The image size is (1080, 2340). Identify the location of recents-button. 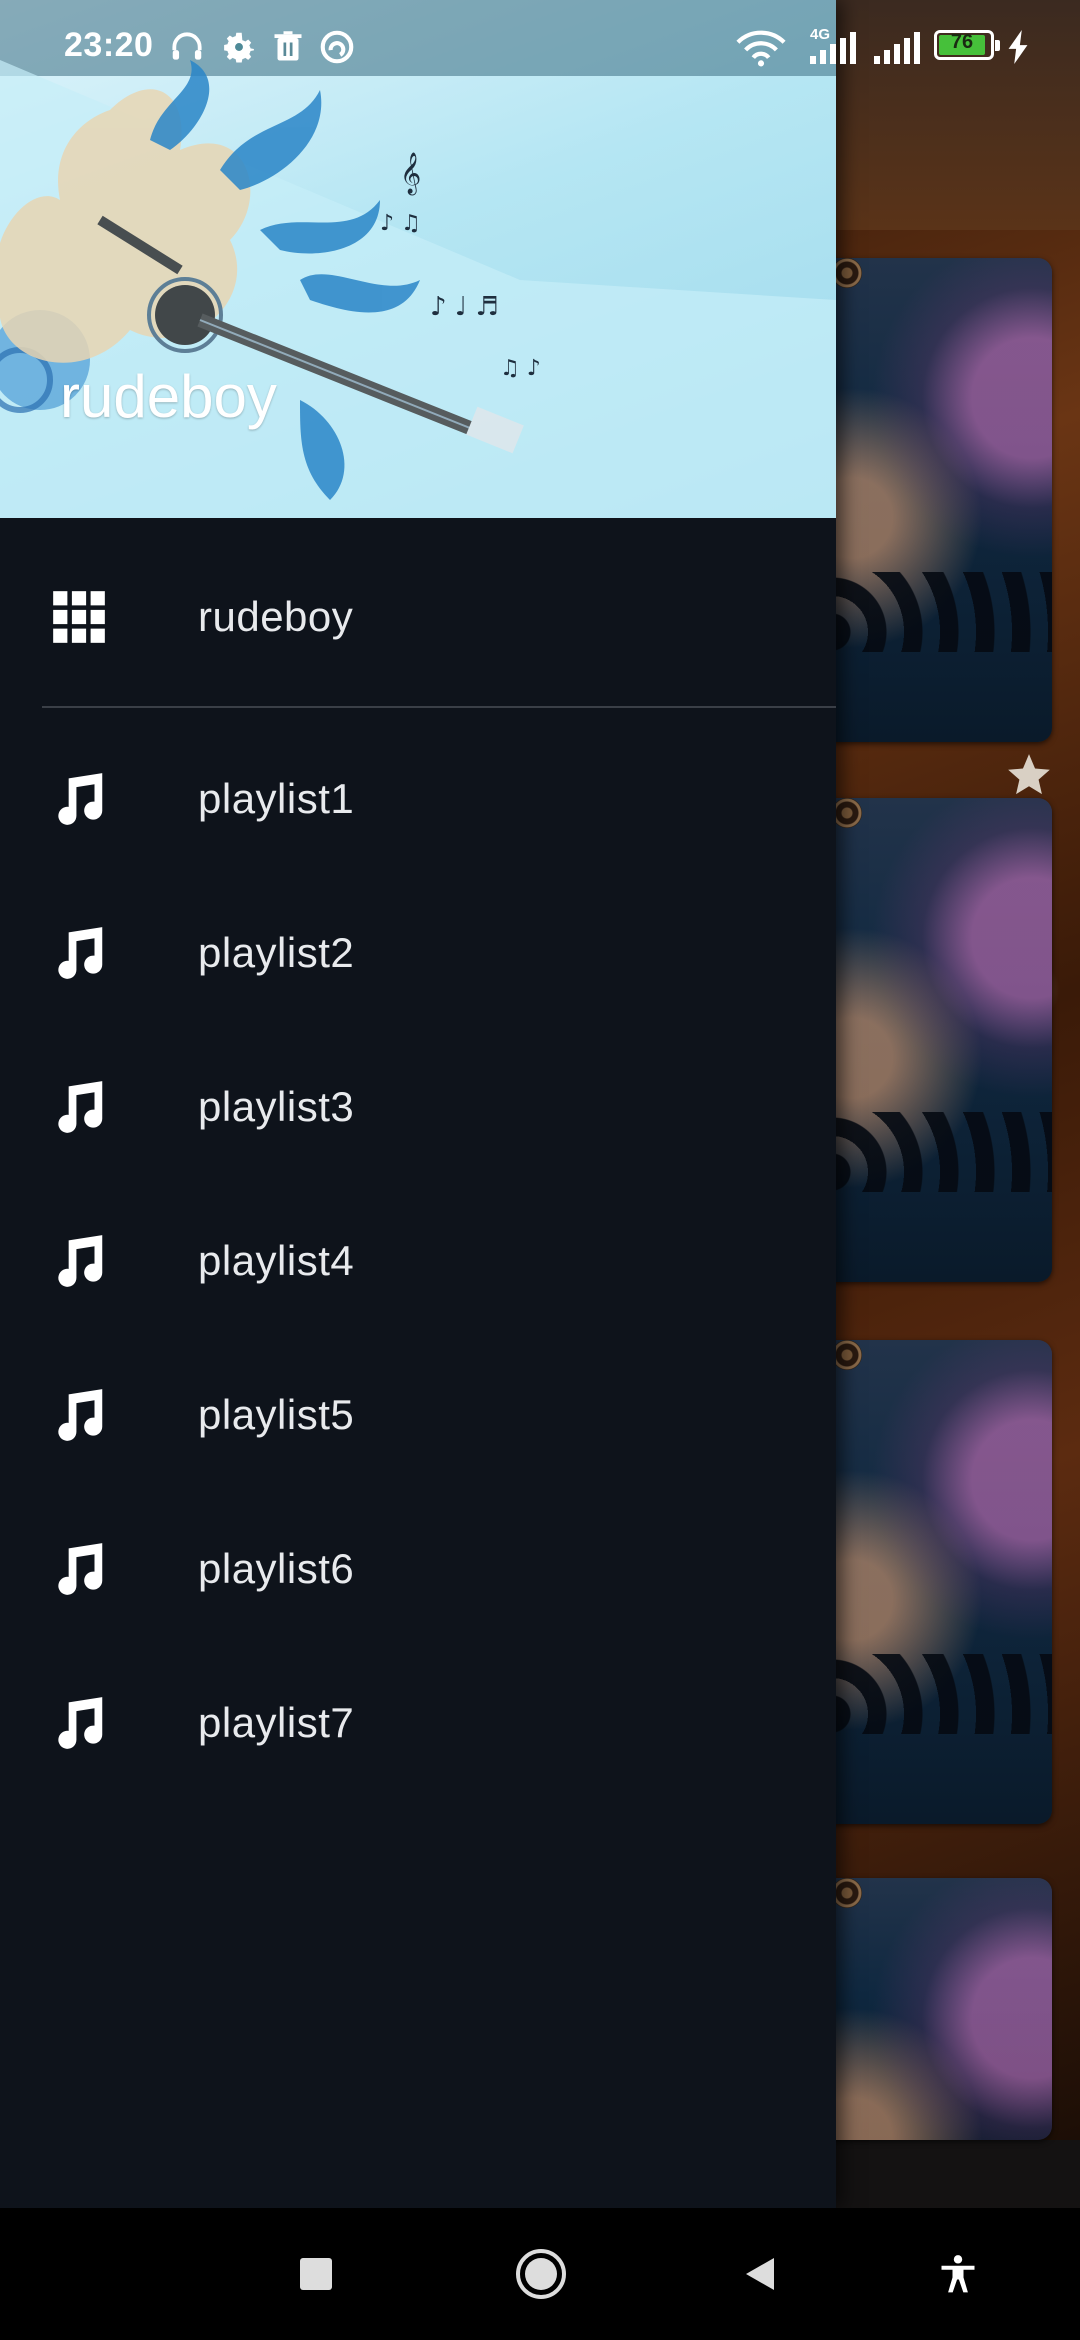
(316, 2274).